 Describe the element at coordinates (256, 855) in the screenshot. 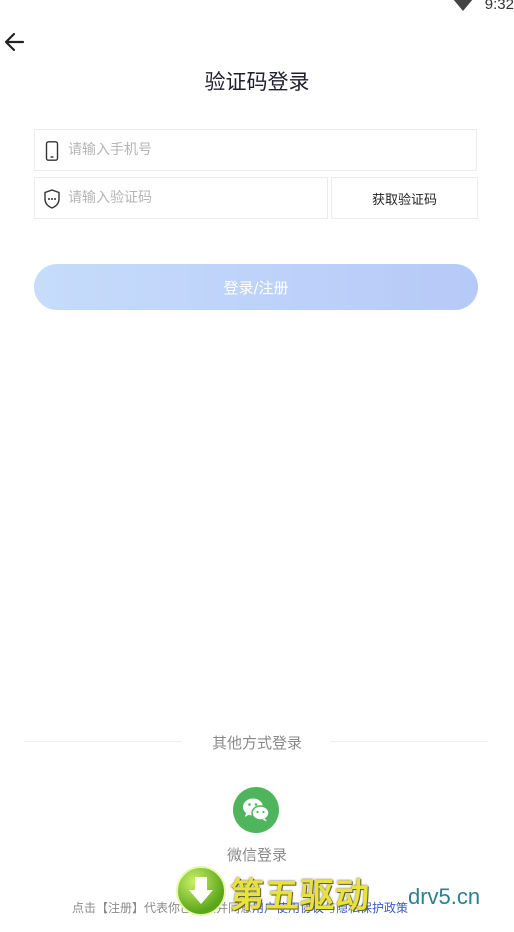

I see `wechat-login-label: 微信登录` at that location.